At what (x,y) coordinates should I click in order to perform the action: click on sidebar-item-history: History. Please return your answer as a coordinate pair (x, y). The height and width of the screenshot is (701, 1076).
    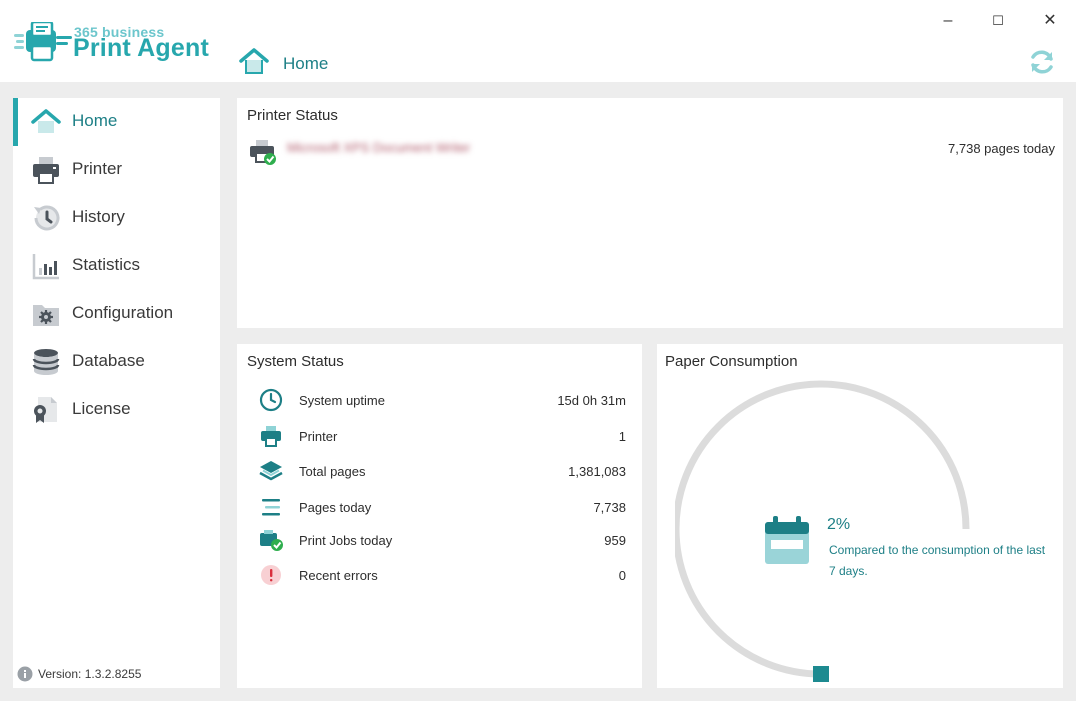
    Looking at the image, I should click on (116, 218).